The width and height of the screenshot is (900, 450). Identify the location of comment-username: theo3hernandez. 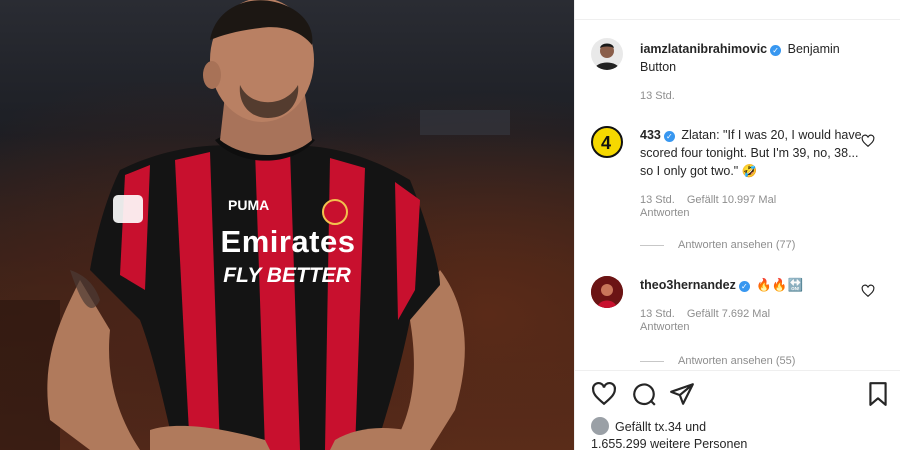
(688, 285).